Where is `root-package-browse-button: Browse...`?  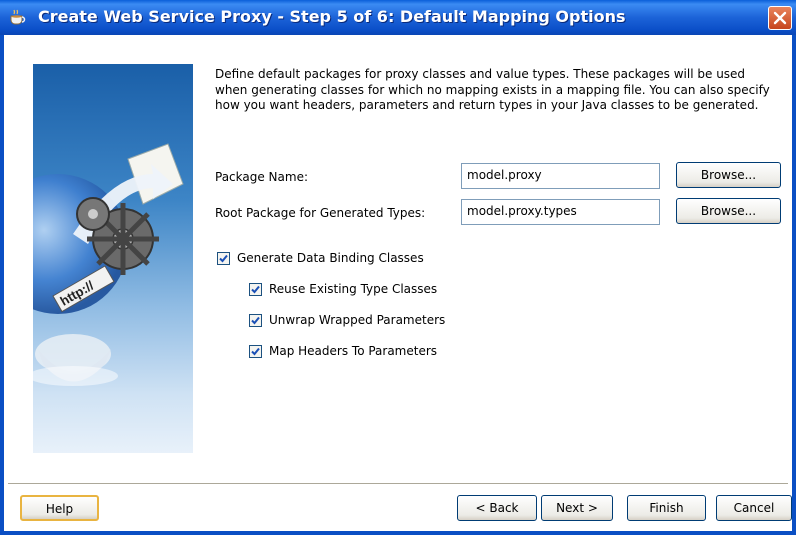 root-package-browse-button: Browse... is located at coordinates (728, 211).